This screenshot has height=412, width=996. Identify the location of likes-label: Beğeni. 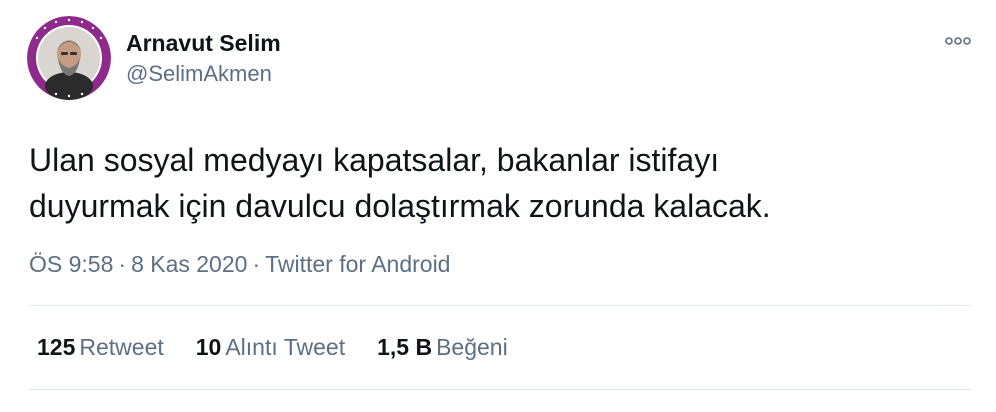
(472, 347).